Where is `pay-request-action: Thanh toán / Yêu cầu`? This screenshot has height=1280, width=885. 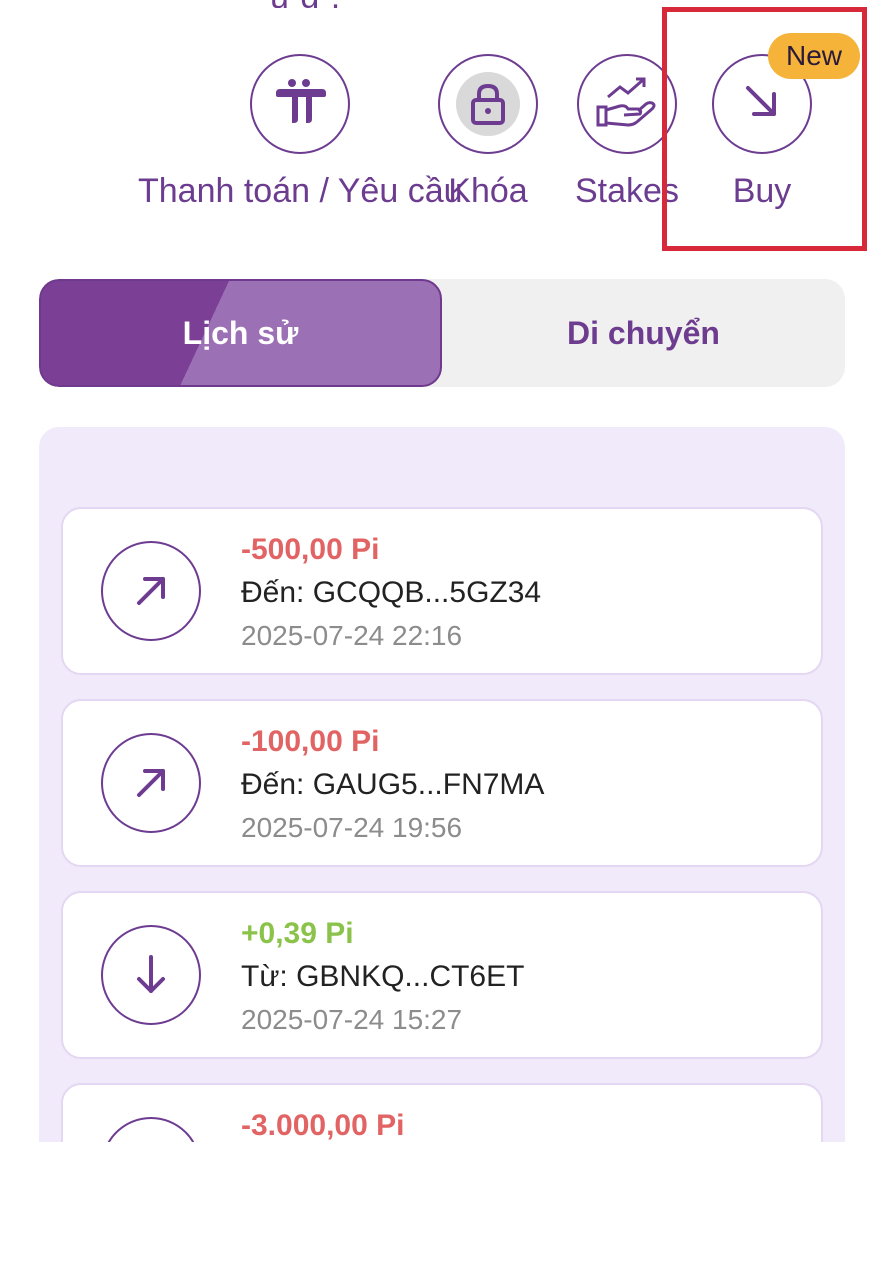 pay-request-action: Thanh toán / Yêu cầu is located at coordinates (300, 132).